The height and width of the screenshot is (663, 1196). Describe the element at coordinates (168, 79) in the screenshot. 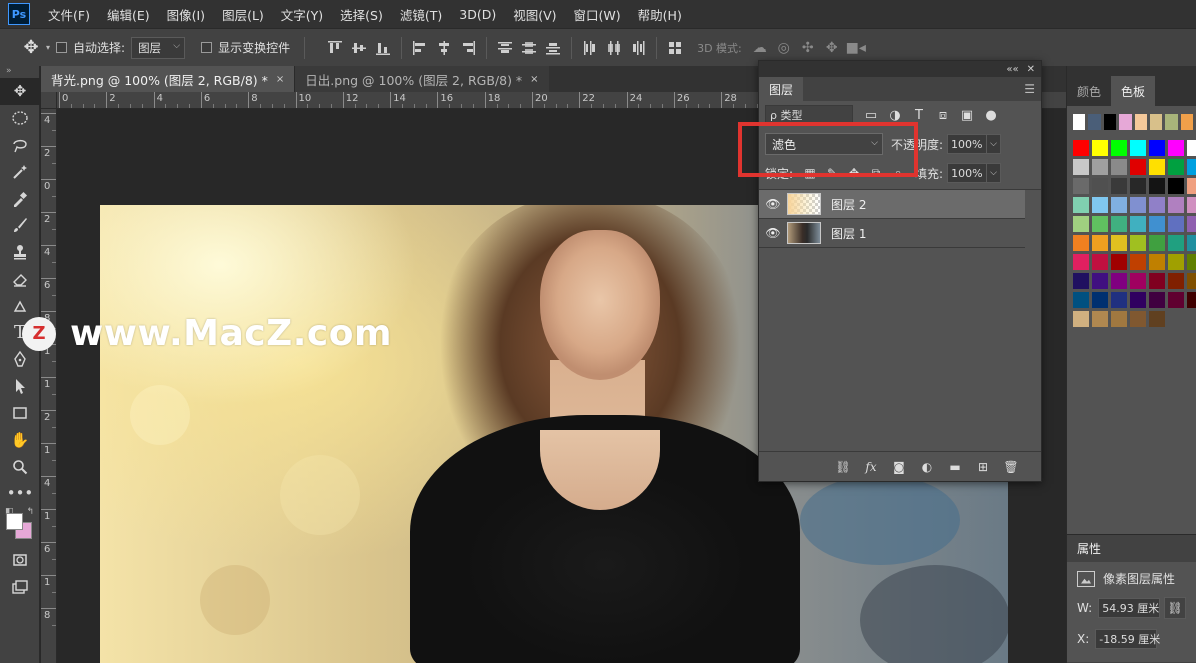

I see `tab-backlight: 背光.png @ 100% (图层 2, RGB/8) * ×` at that location.